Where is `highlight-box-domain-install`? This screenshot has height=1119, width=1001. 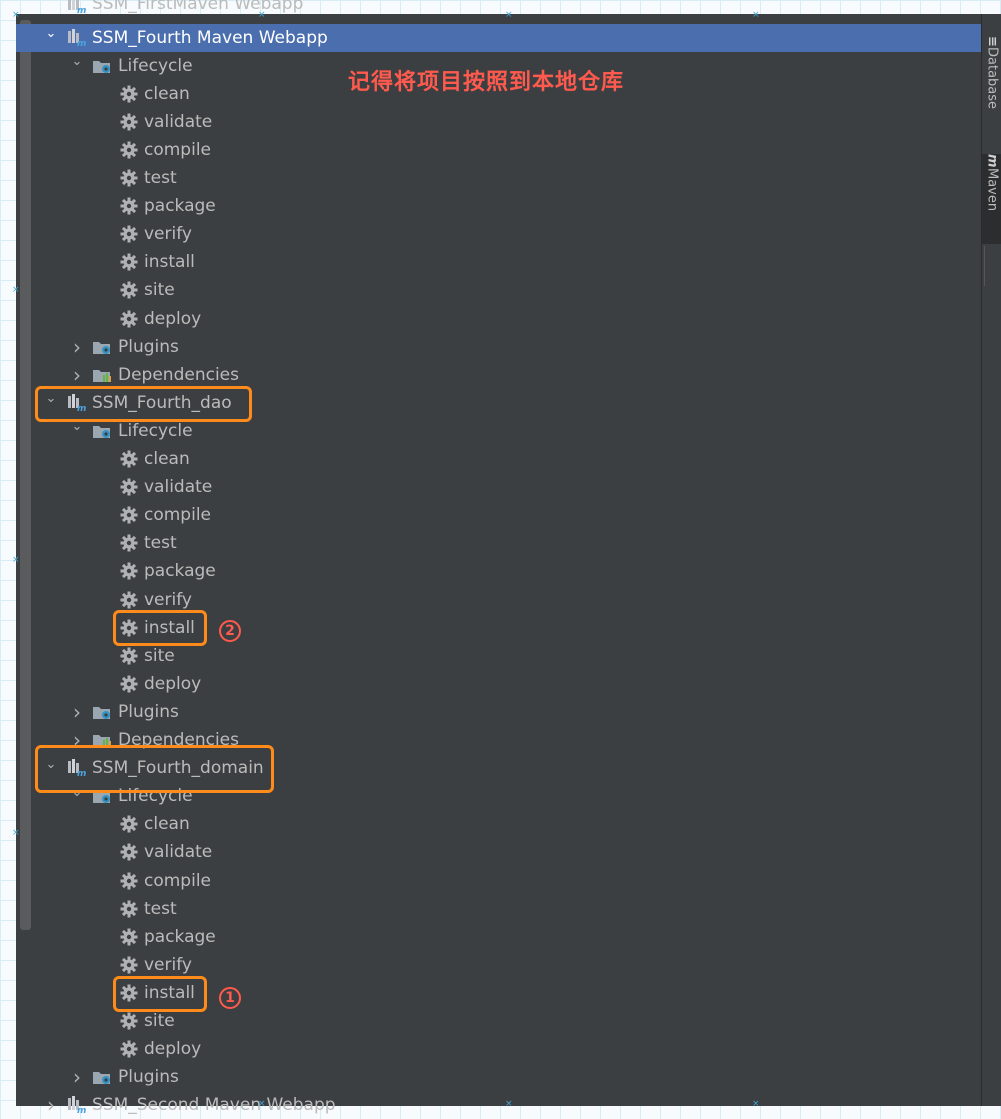 highlight-box-domain-install is located at coordinates (160, 994).